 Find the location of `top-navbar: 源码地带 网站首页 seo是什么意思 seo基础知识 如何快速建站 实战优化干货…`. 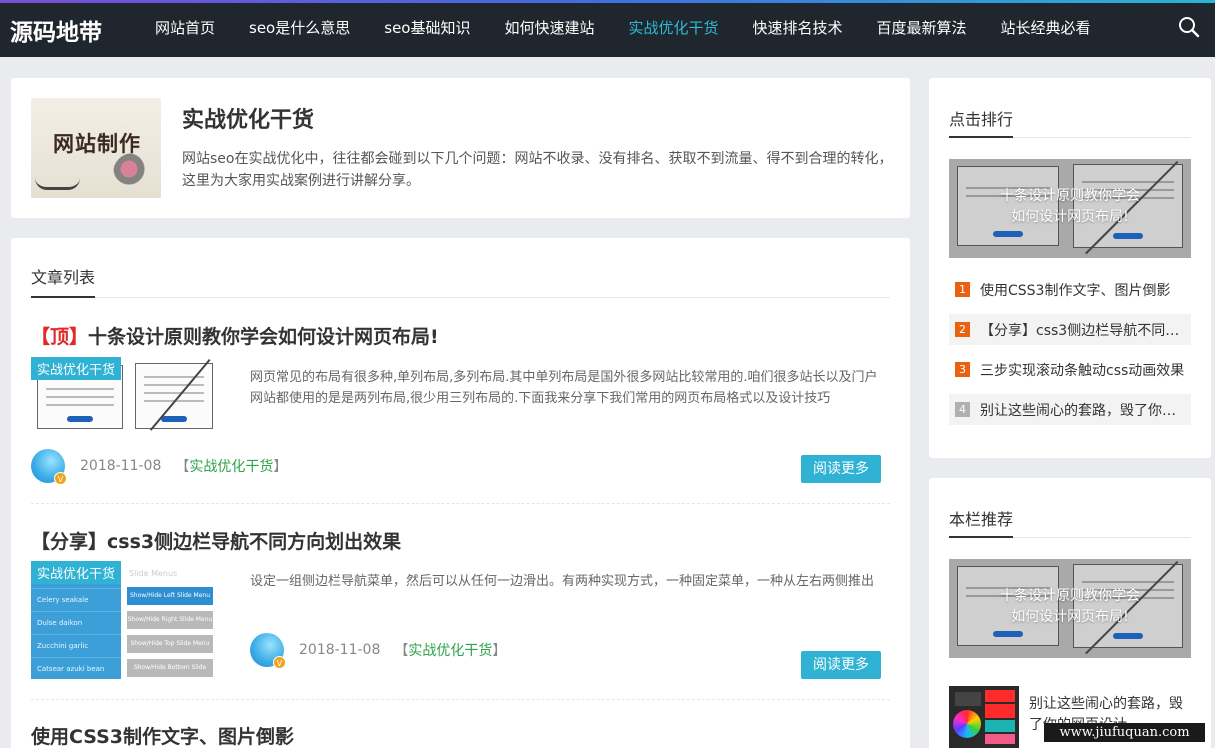

top-navbar: 源码地带 网站首页 seo是什么意思 seo基础知识 如何快速建站 实战优化干货… is located at coordinates (607, 28).